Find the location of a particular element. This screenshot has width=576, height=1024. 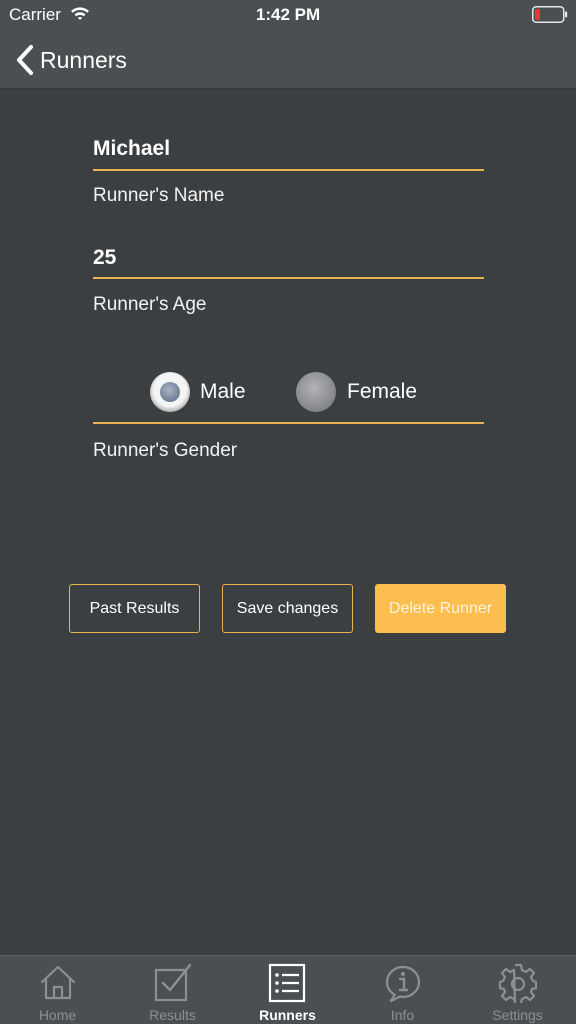

tab-label-runners: Runners is located at coordinates (287, 1015).